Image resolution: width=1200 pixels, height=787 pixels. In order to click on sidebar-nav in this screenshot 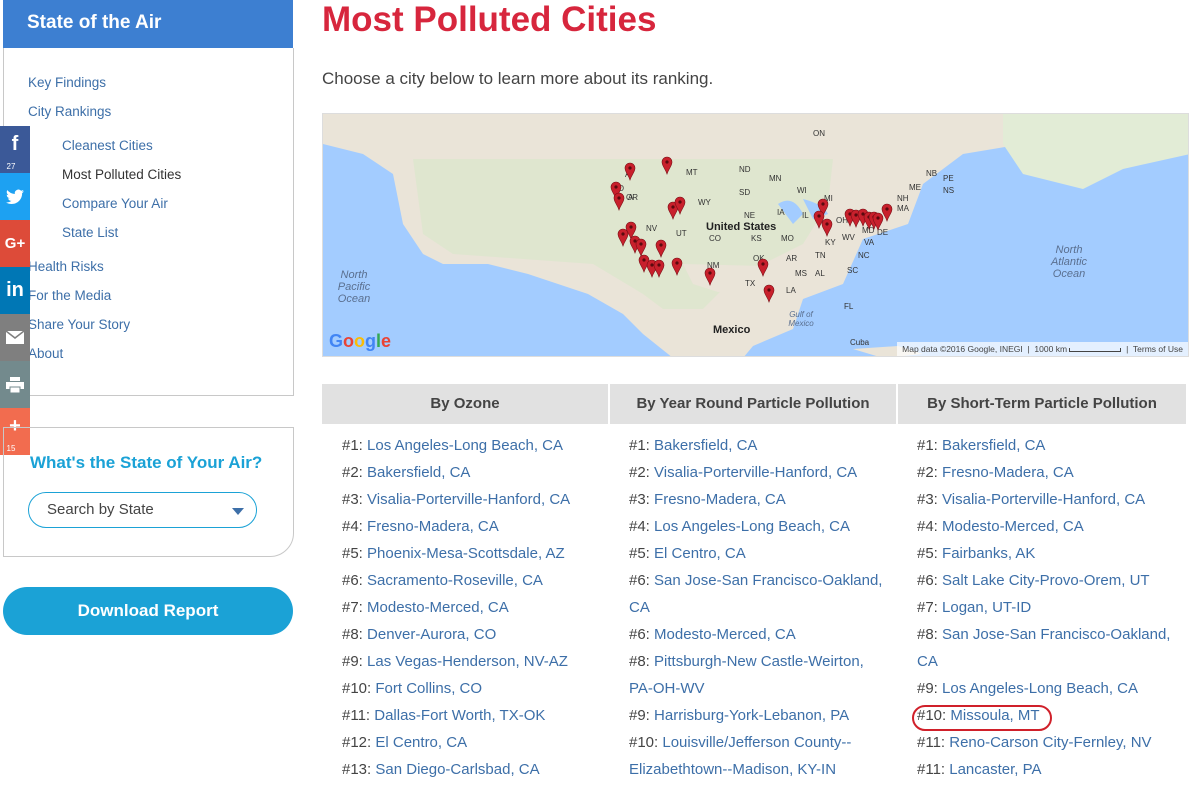, I will do `click(148, 222)`.